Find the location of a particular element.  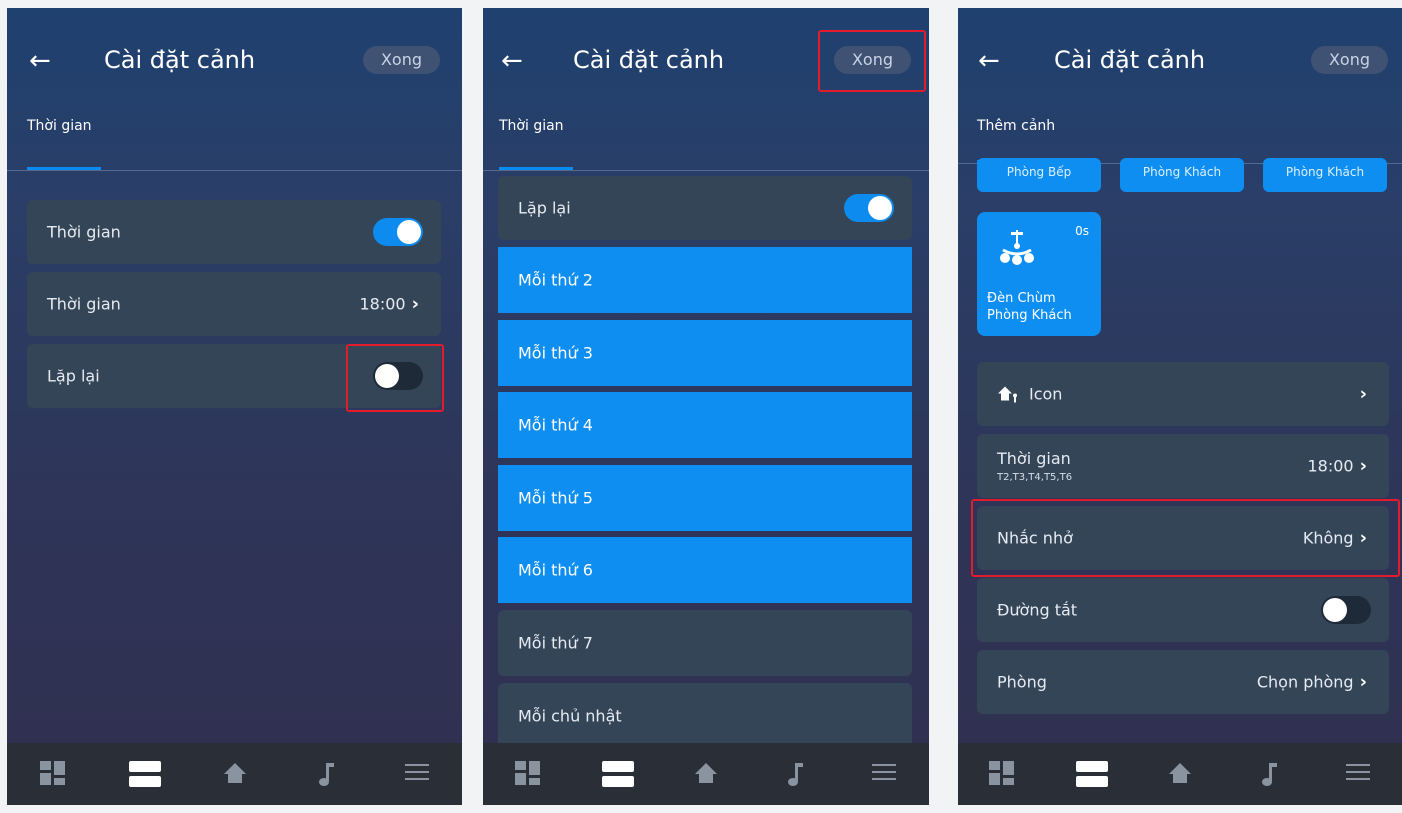

chandelier-icon is located at coordinates (1017, 247).